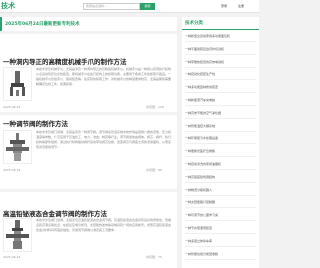 This screenshot has height=268, width=320. Describe the element at coordinates (221, 113) in the screenshot. I see `sidebar-item: 一种高效节能的空气净化器` at that location.